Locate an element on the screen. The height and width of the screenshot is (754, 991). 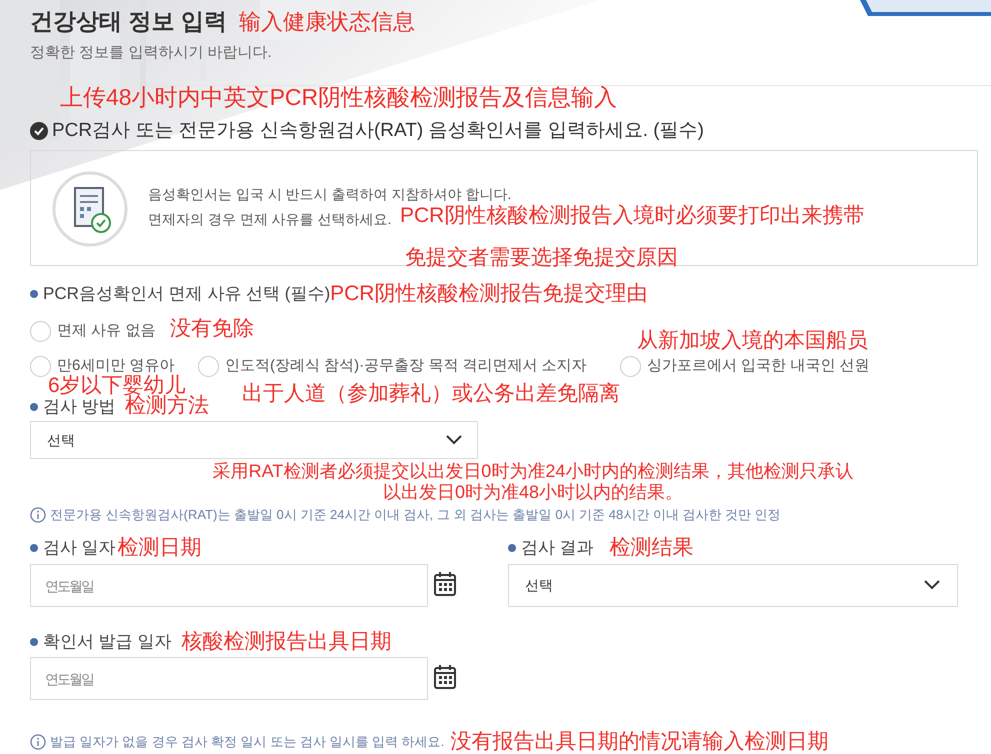
page-subtitle: 정확한 정보를 입력하시기 바랍니다. is located at coordinates (151, 53).